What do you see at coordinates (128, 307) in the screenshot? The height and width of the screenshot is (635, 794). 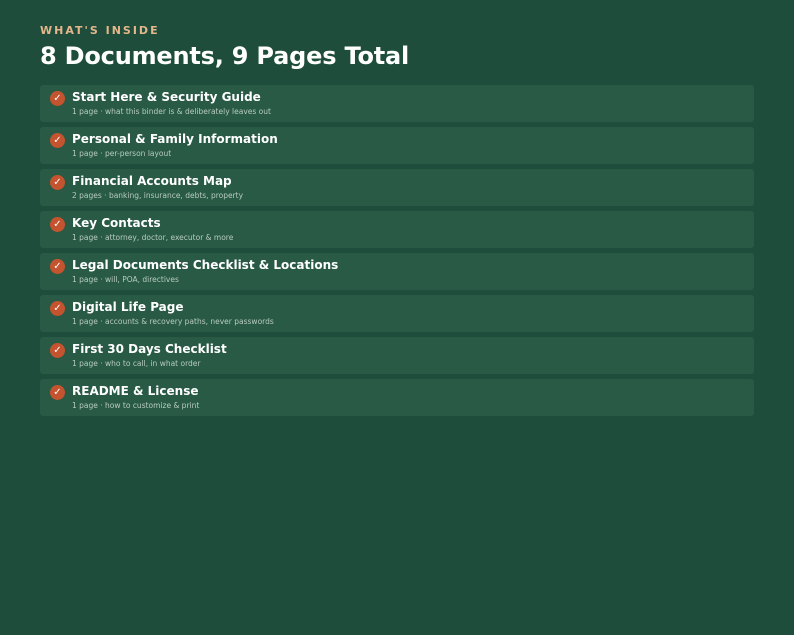 I see `item-title: Digital Life Page` at bounding box center [128, 307].